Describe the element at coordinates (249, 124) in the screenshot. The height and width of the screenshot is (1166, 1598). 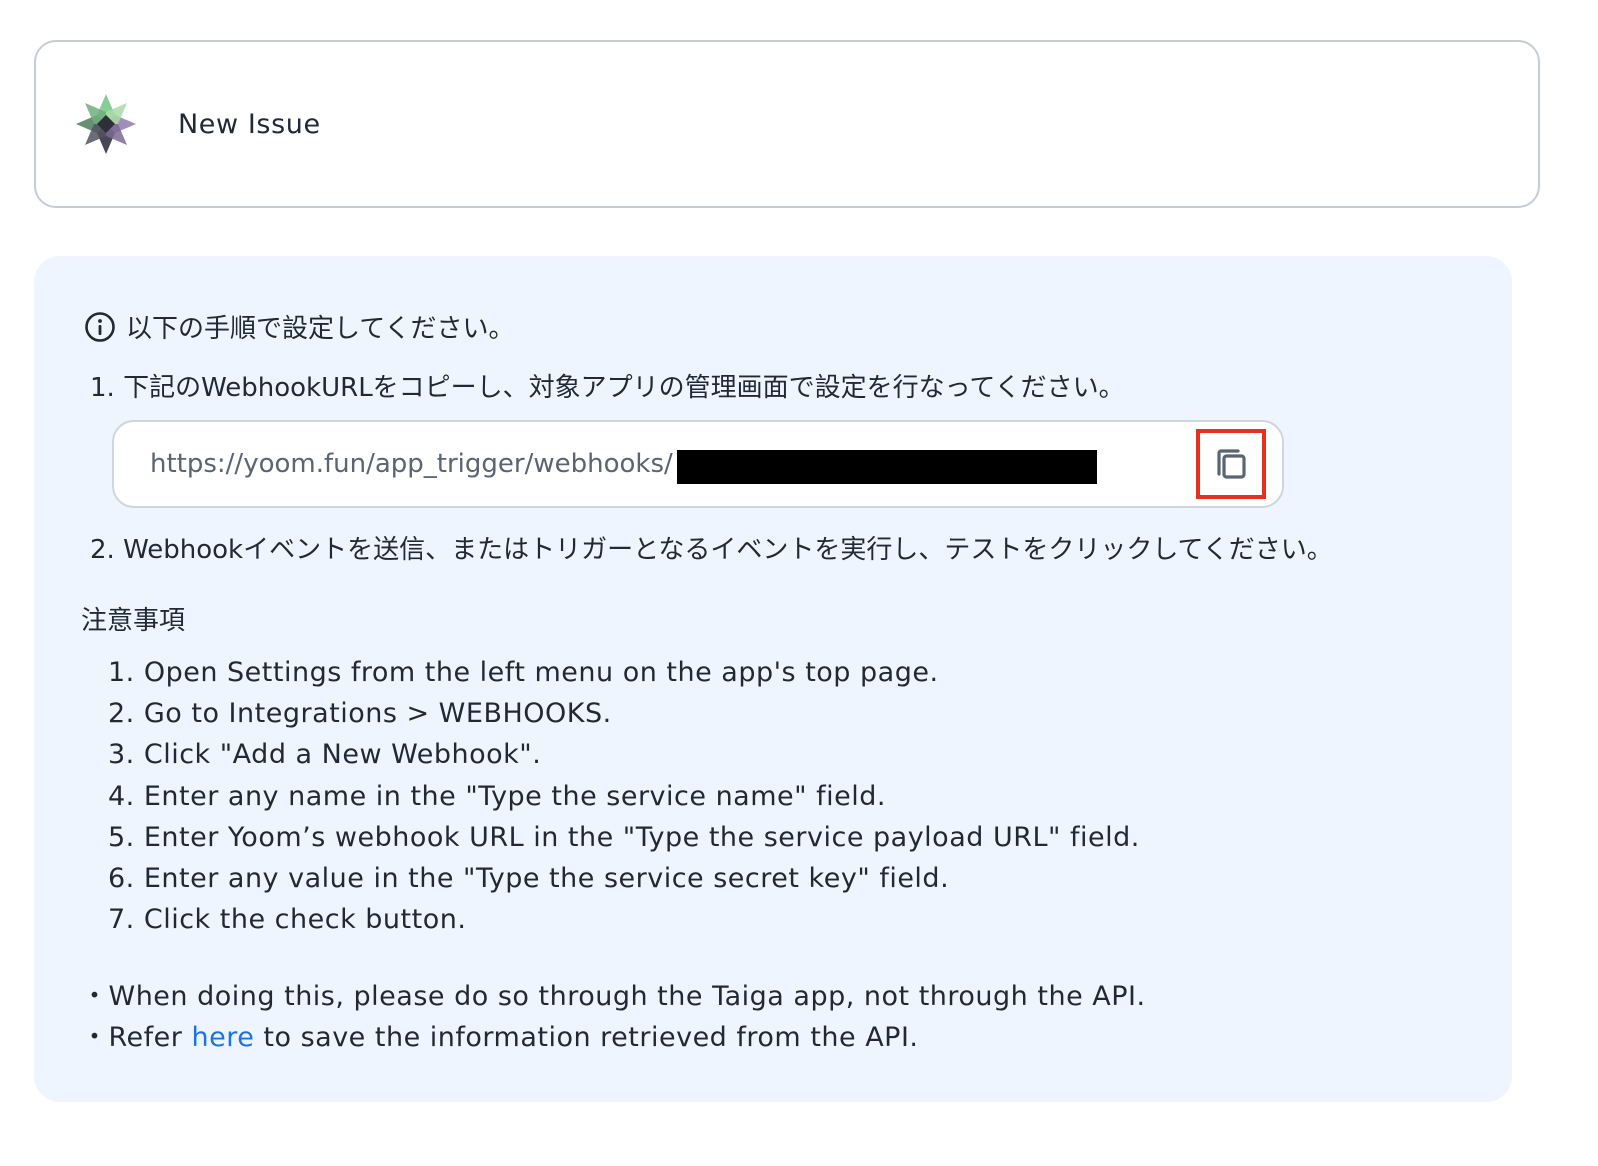
I see `trigger-title: New Issue` at that location.